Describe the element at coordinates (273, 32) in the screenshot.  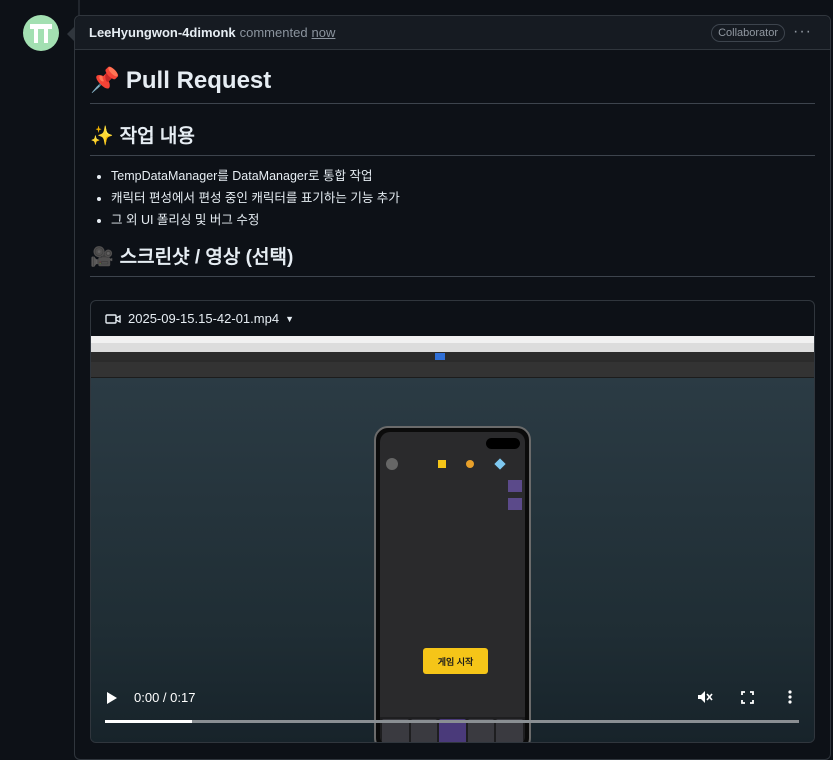
I see `comment-action: commented` at that location.